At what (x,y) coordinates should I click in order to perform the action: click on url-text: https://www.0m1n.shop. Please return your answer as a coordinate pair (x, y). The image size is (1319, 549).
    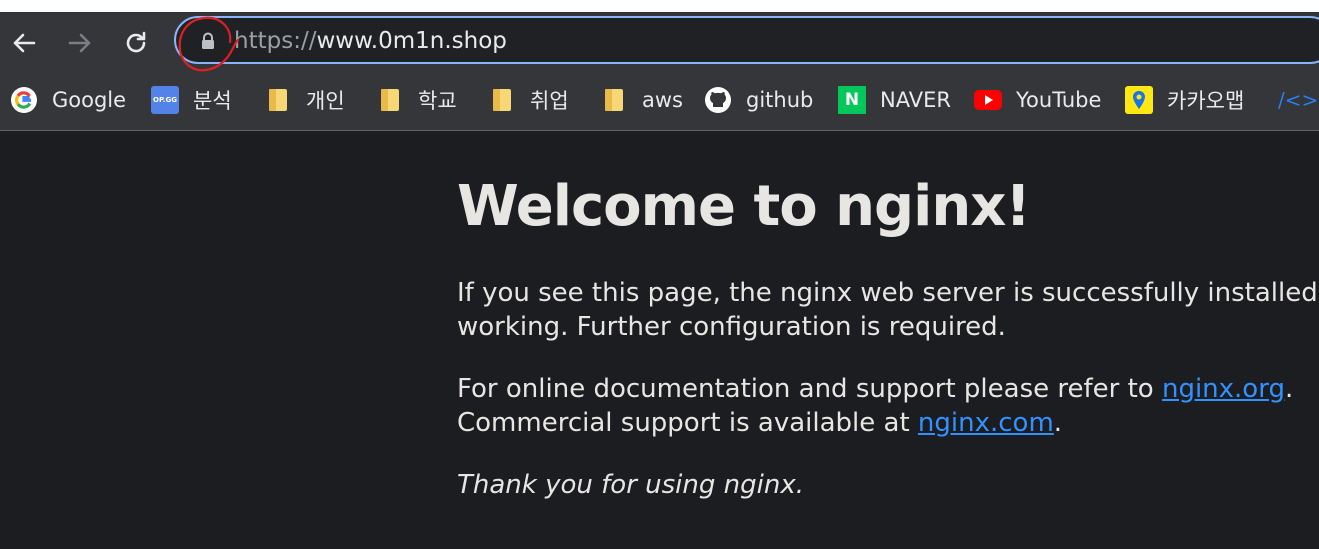
    Looking at the image, I should click on (370, 41).